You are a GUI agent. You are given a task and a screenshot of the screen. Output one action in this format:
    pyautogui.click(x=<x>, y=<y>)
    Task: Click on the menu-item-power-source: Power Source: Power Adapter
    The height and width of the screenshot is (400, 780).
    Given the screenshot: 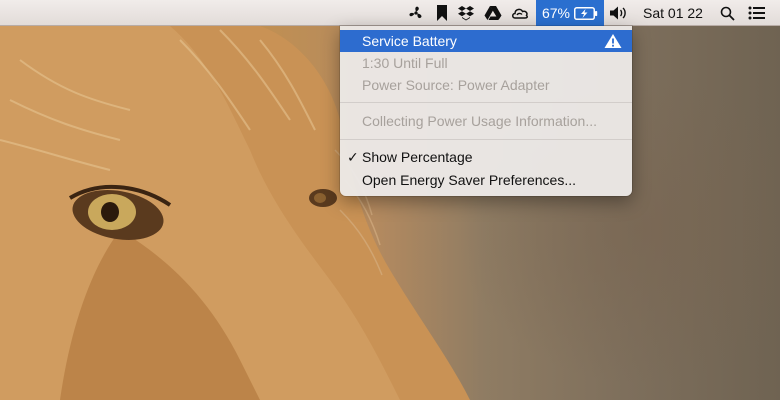 What is the action you would take?
    pyautogui.click(x=486, y=85)
    